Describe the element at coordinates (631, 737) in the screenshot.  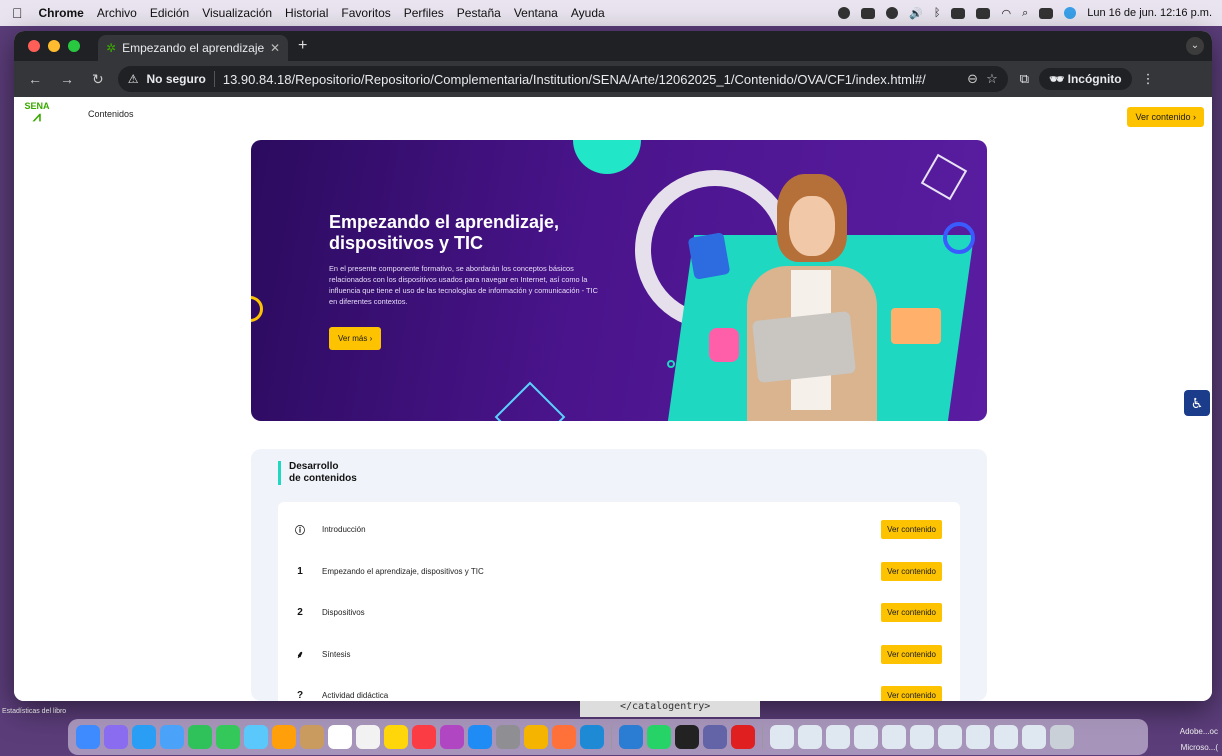
I see `word-icon` at that location.